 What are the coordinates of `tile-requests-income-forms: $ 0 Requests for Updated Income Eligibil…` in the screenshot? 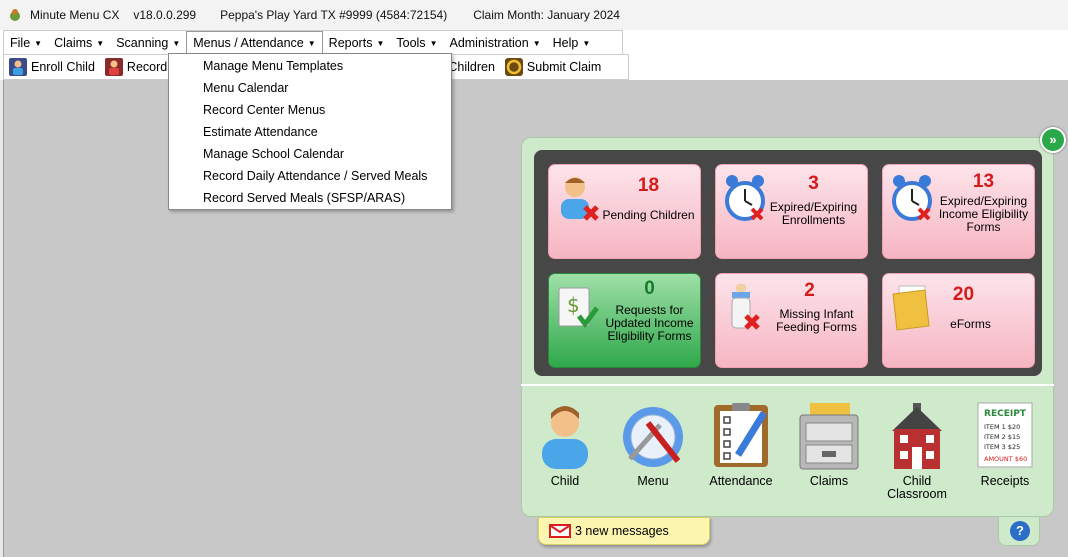 It's located at (624, 320).